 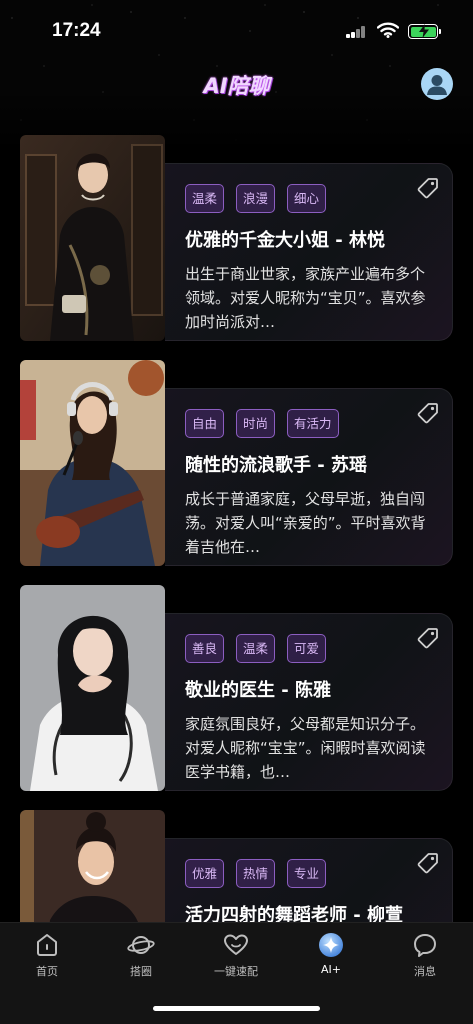 I want to click on tab-messages: 消息, so click(x=425, y=955).